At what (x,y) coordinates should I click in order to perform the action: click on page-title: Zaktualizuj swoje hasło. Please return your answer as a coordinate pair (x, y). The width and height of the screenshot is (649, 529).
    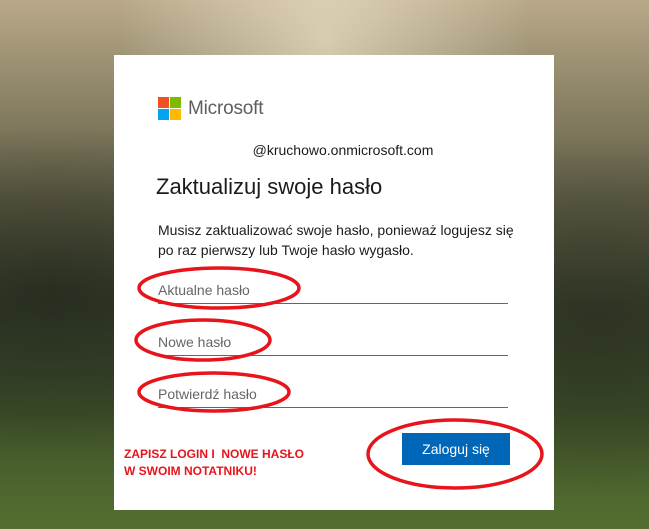
    Looking at the image, I should click on (269, 186).